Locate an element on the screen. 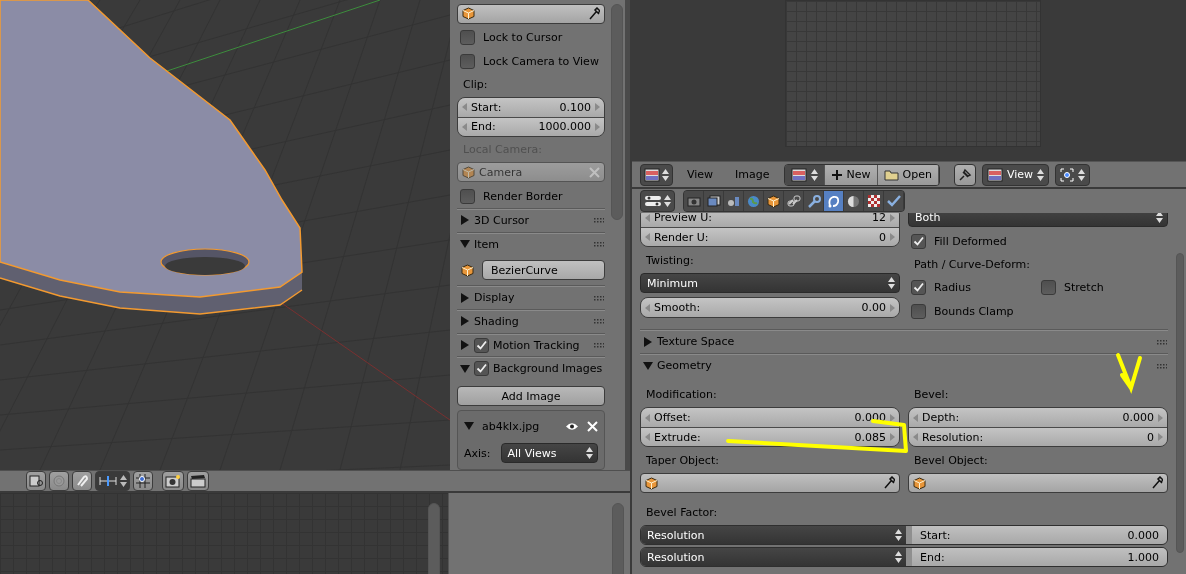 Image resolution: width=1186 pixels, height=574 pixels. eyedropper-icon is located at coordinates (594, 13).